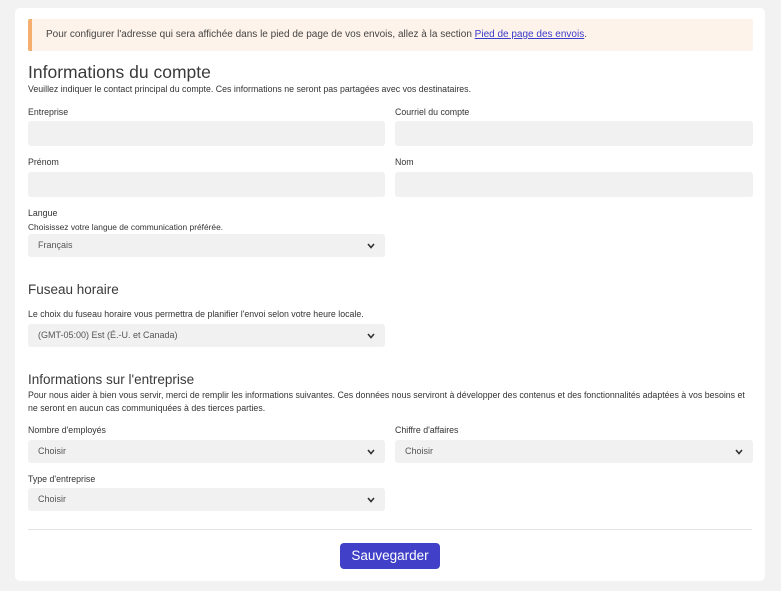  I want to click on business-type-select: Choisir, so click(206, 499).